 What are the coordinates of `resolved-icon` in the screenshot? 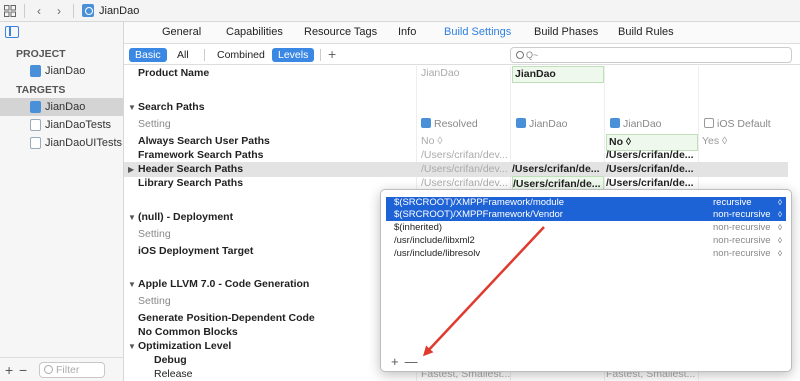 It's located at (426, 123).